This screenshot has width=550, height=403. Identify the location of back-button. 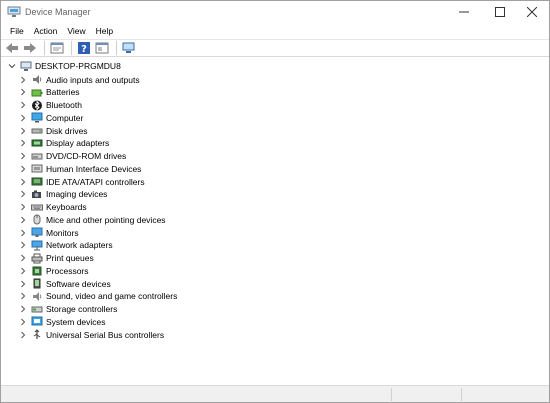
(12, 48).